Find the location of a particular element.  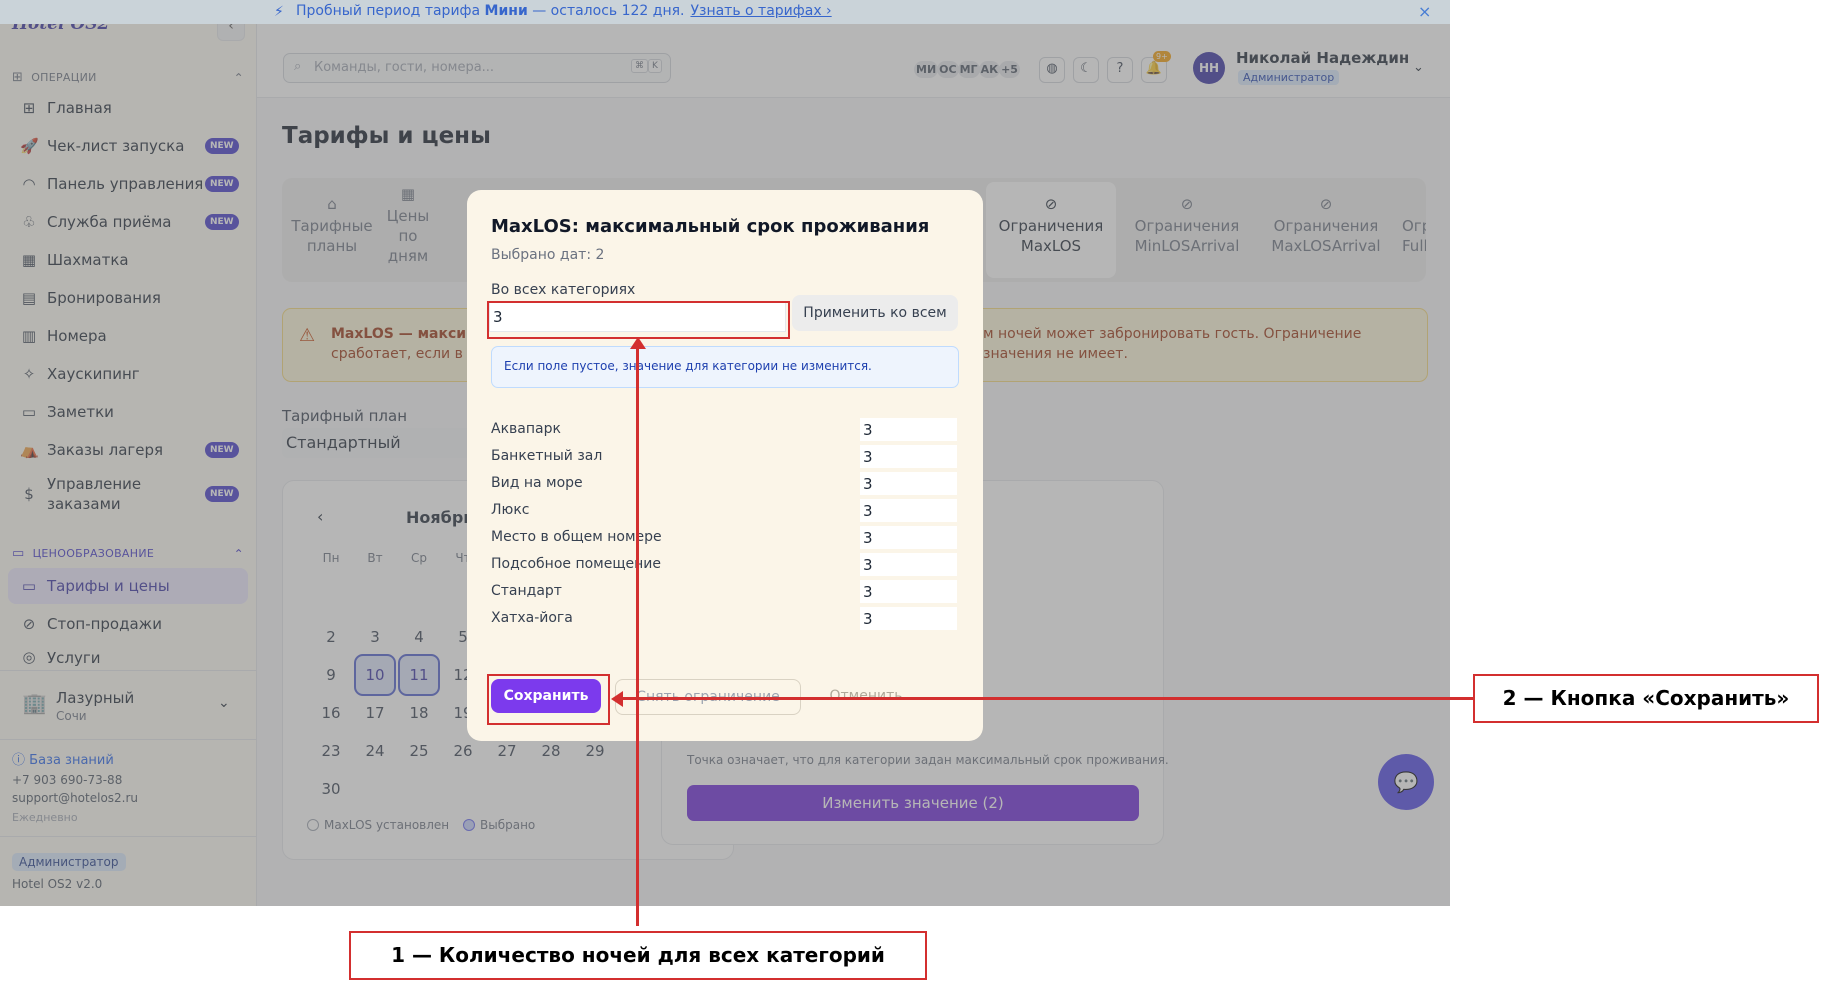

category-row: Подсобное помещение 3 is located at coordinates (725, 565).